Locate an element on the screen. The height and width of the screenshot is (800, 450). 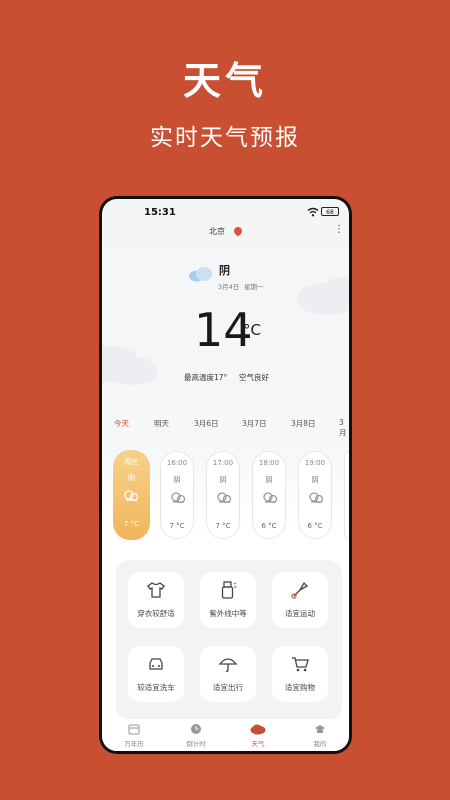
tip-carwash: 较适宜洗车 is located at coordinates (156, 674).